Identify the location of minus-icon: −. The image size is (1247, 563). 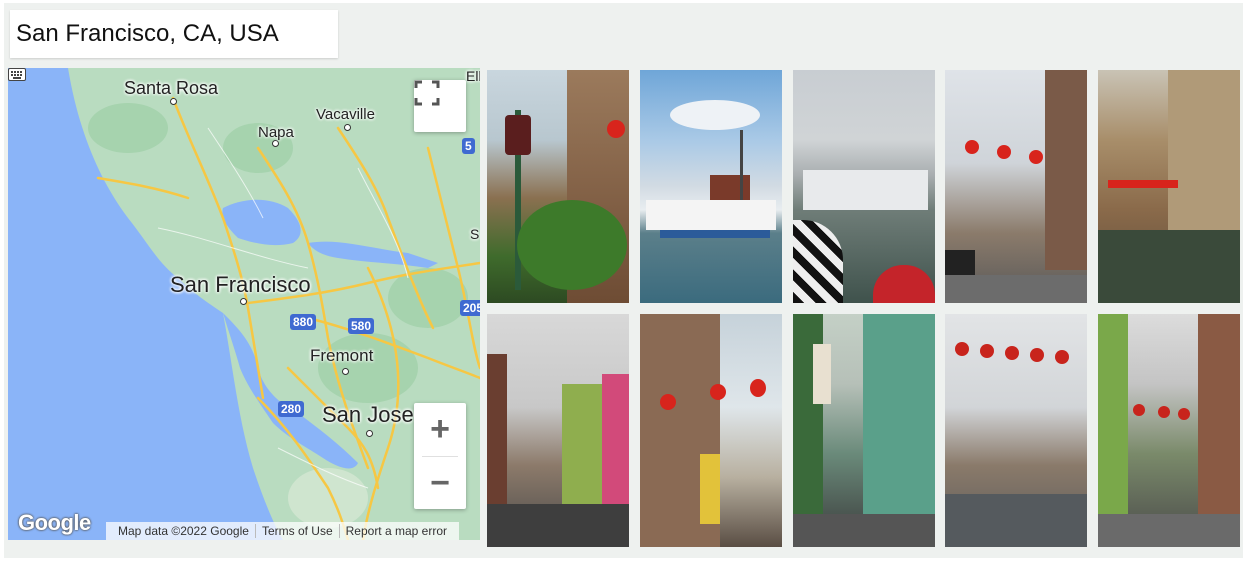
(440, 483).